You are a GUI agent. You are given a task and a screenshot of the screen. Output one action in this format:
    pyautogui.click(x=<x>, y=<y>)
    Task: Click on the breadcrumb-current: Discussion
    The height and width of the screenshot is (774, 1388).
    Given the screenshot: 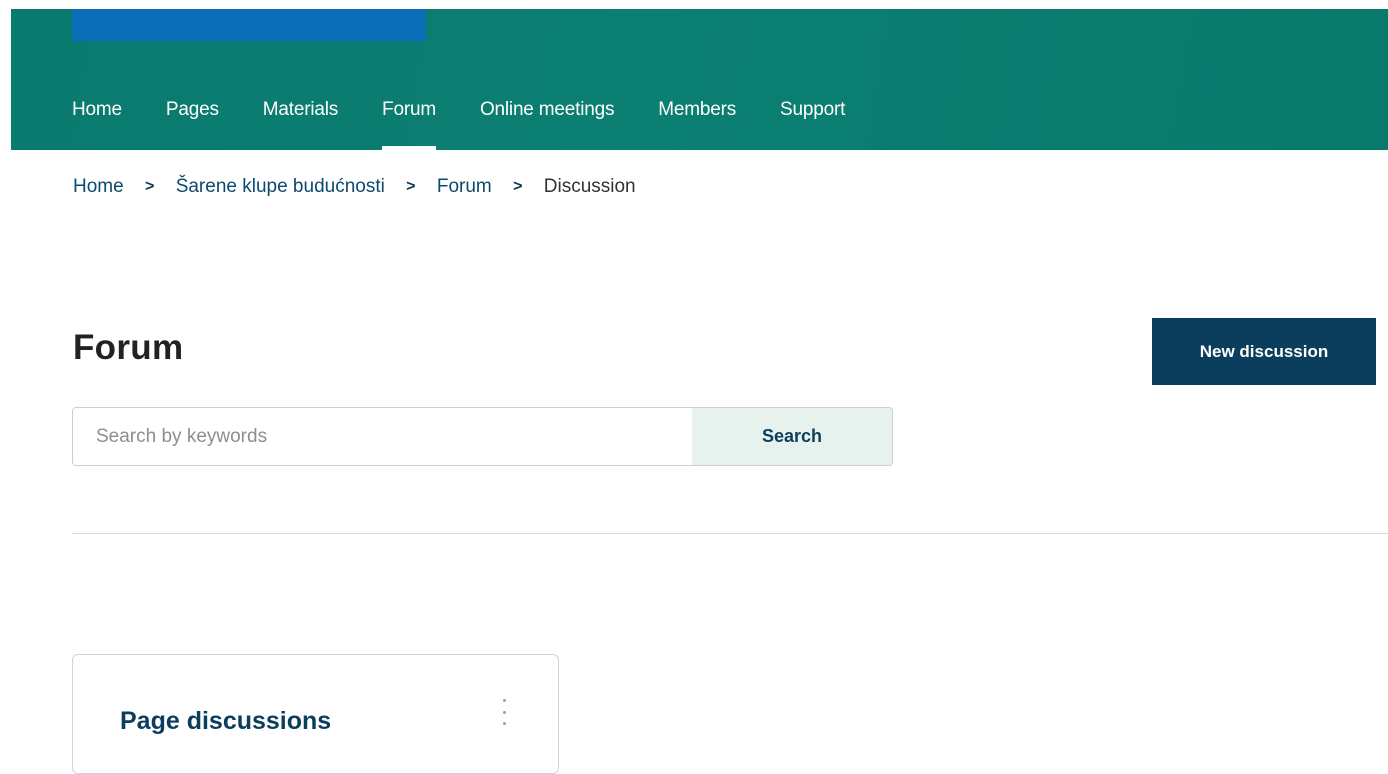 What is the action you would take?
    pyautogui.click(x=589, y=186)
    